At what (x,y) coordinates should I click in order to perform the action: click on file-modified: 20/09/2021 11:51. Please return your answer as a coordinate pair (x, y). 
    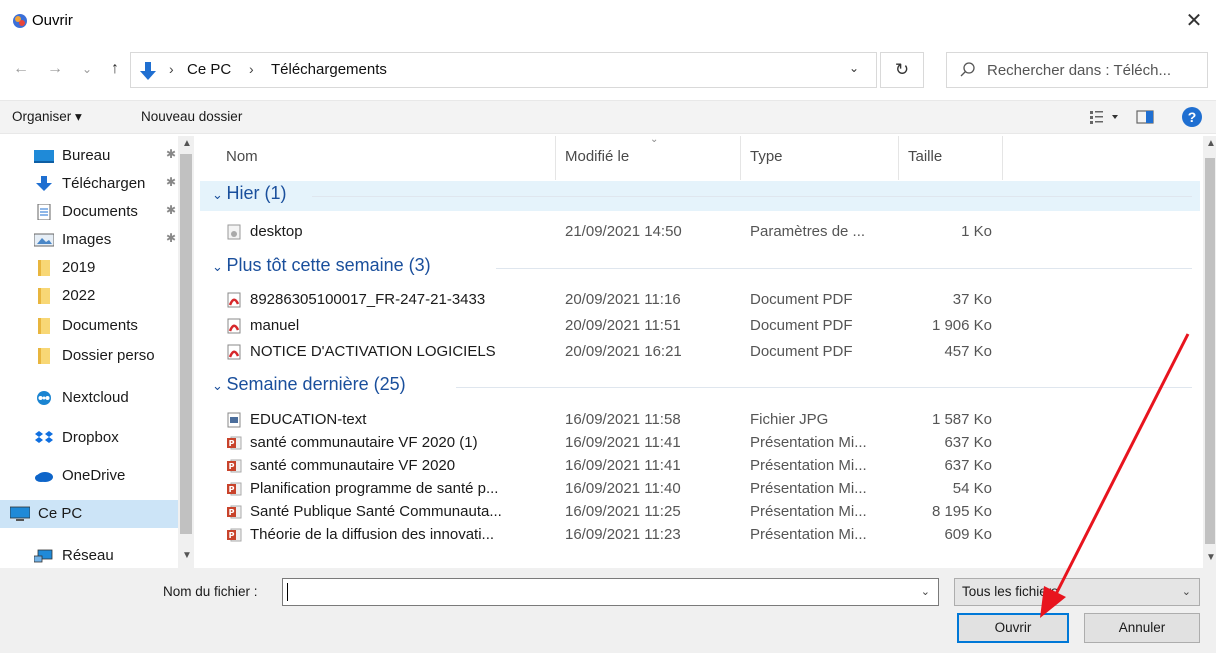
    Looking at the image, I should click on (623, 325).